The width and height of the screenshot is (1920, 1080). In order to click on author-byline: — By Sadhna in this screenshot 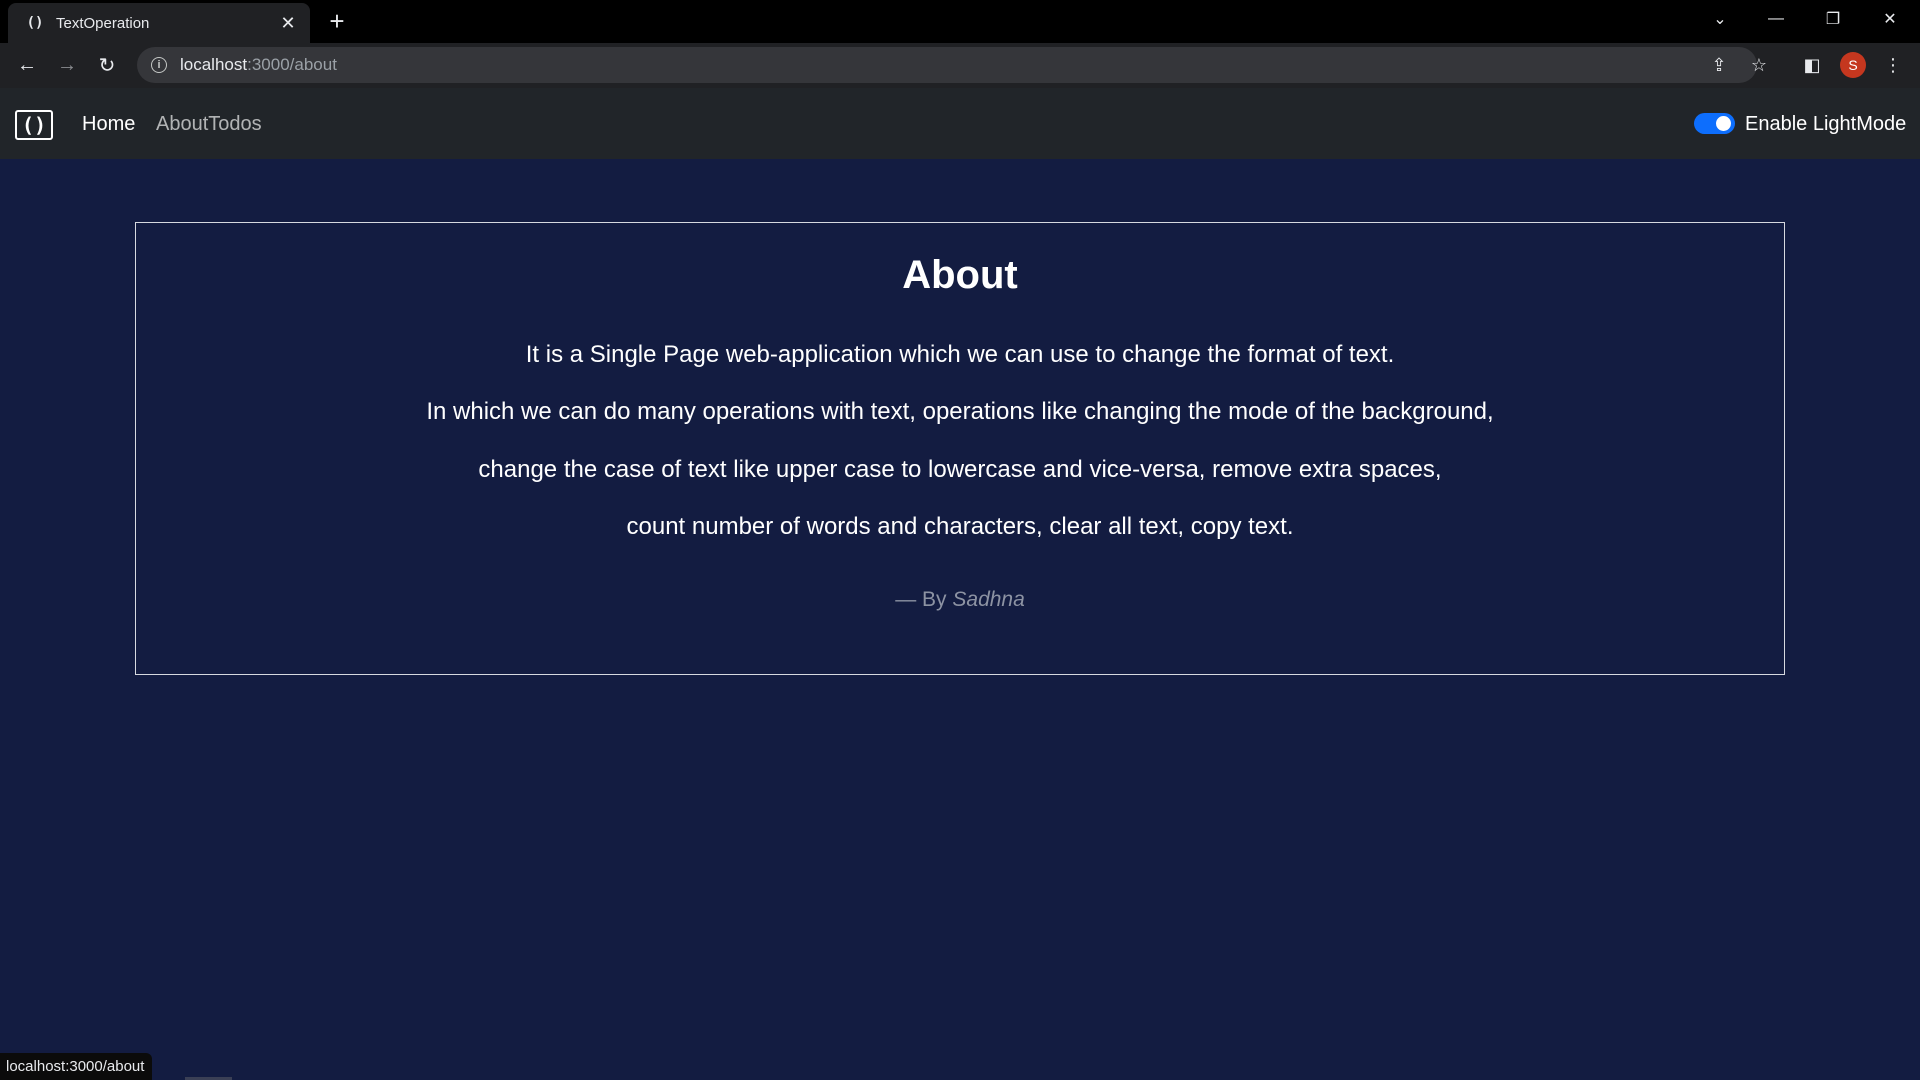, I will do `click(960, 600)`.